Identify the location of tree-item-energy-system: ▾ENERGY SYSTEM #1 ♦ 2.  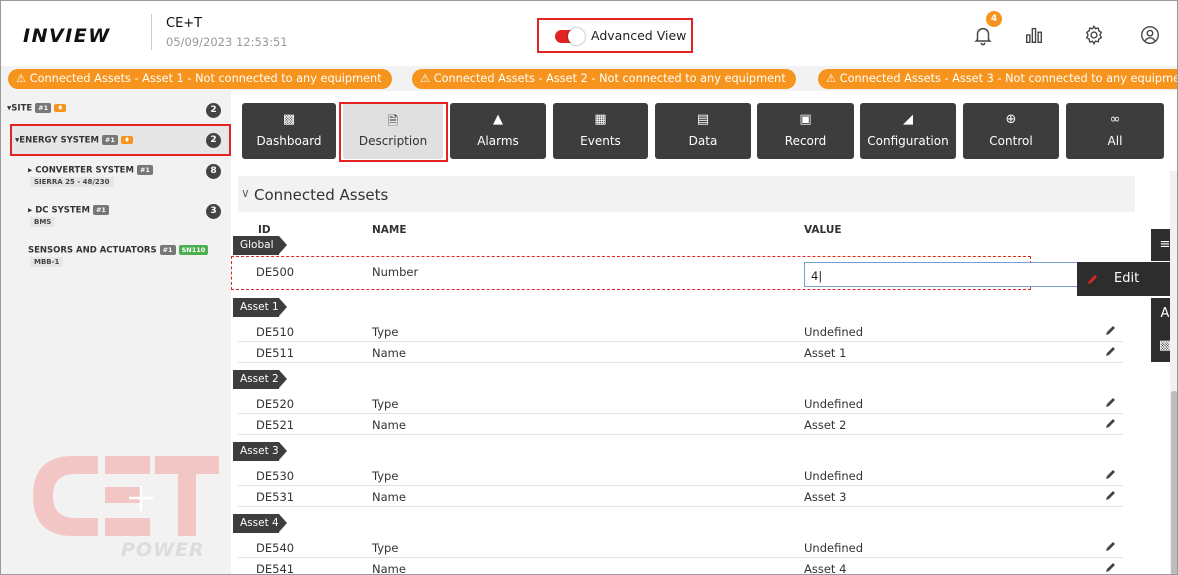
(120, 140).